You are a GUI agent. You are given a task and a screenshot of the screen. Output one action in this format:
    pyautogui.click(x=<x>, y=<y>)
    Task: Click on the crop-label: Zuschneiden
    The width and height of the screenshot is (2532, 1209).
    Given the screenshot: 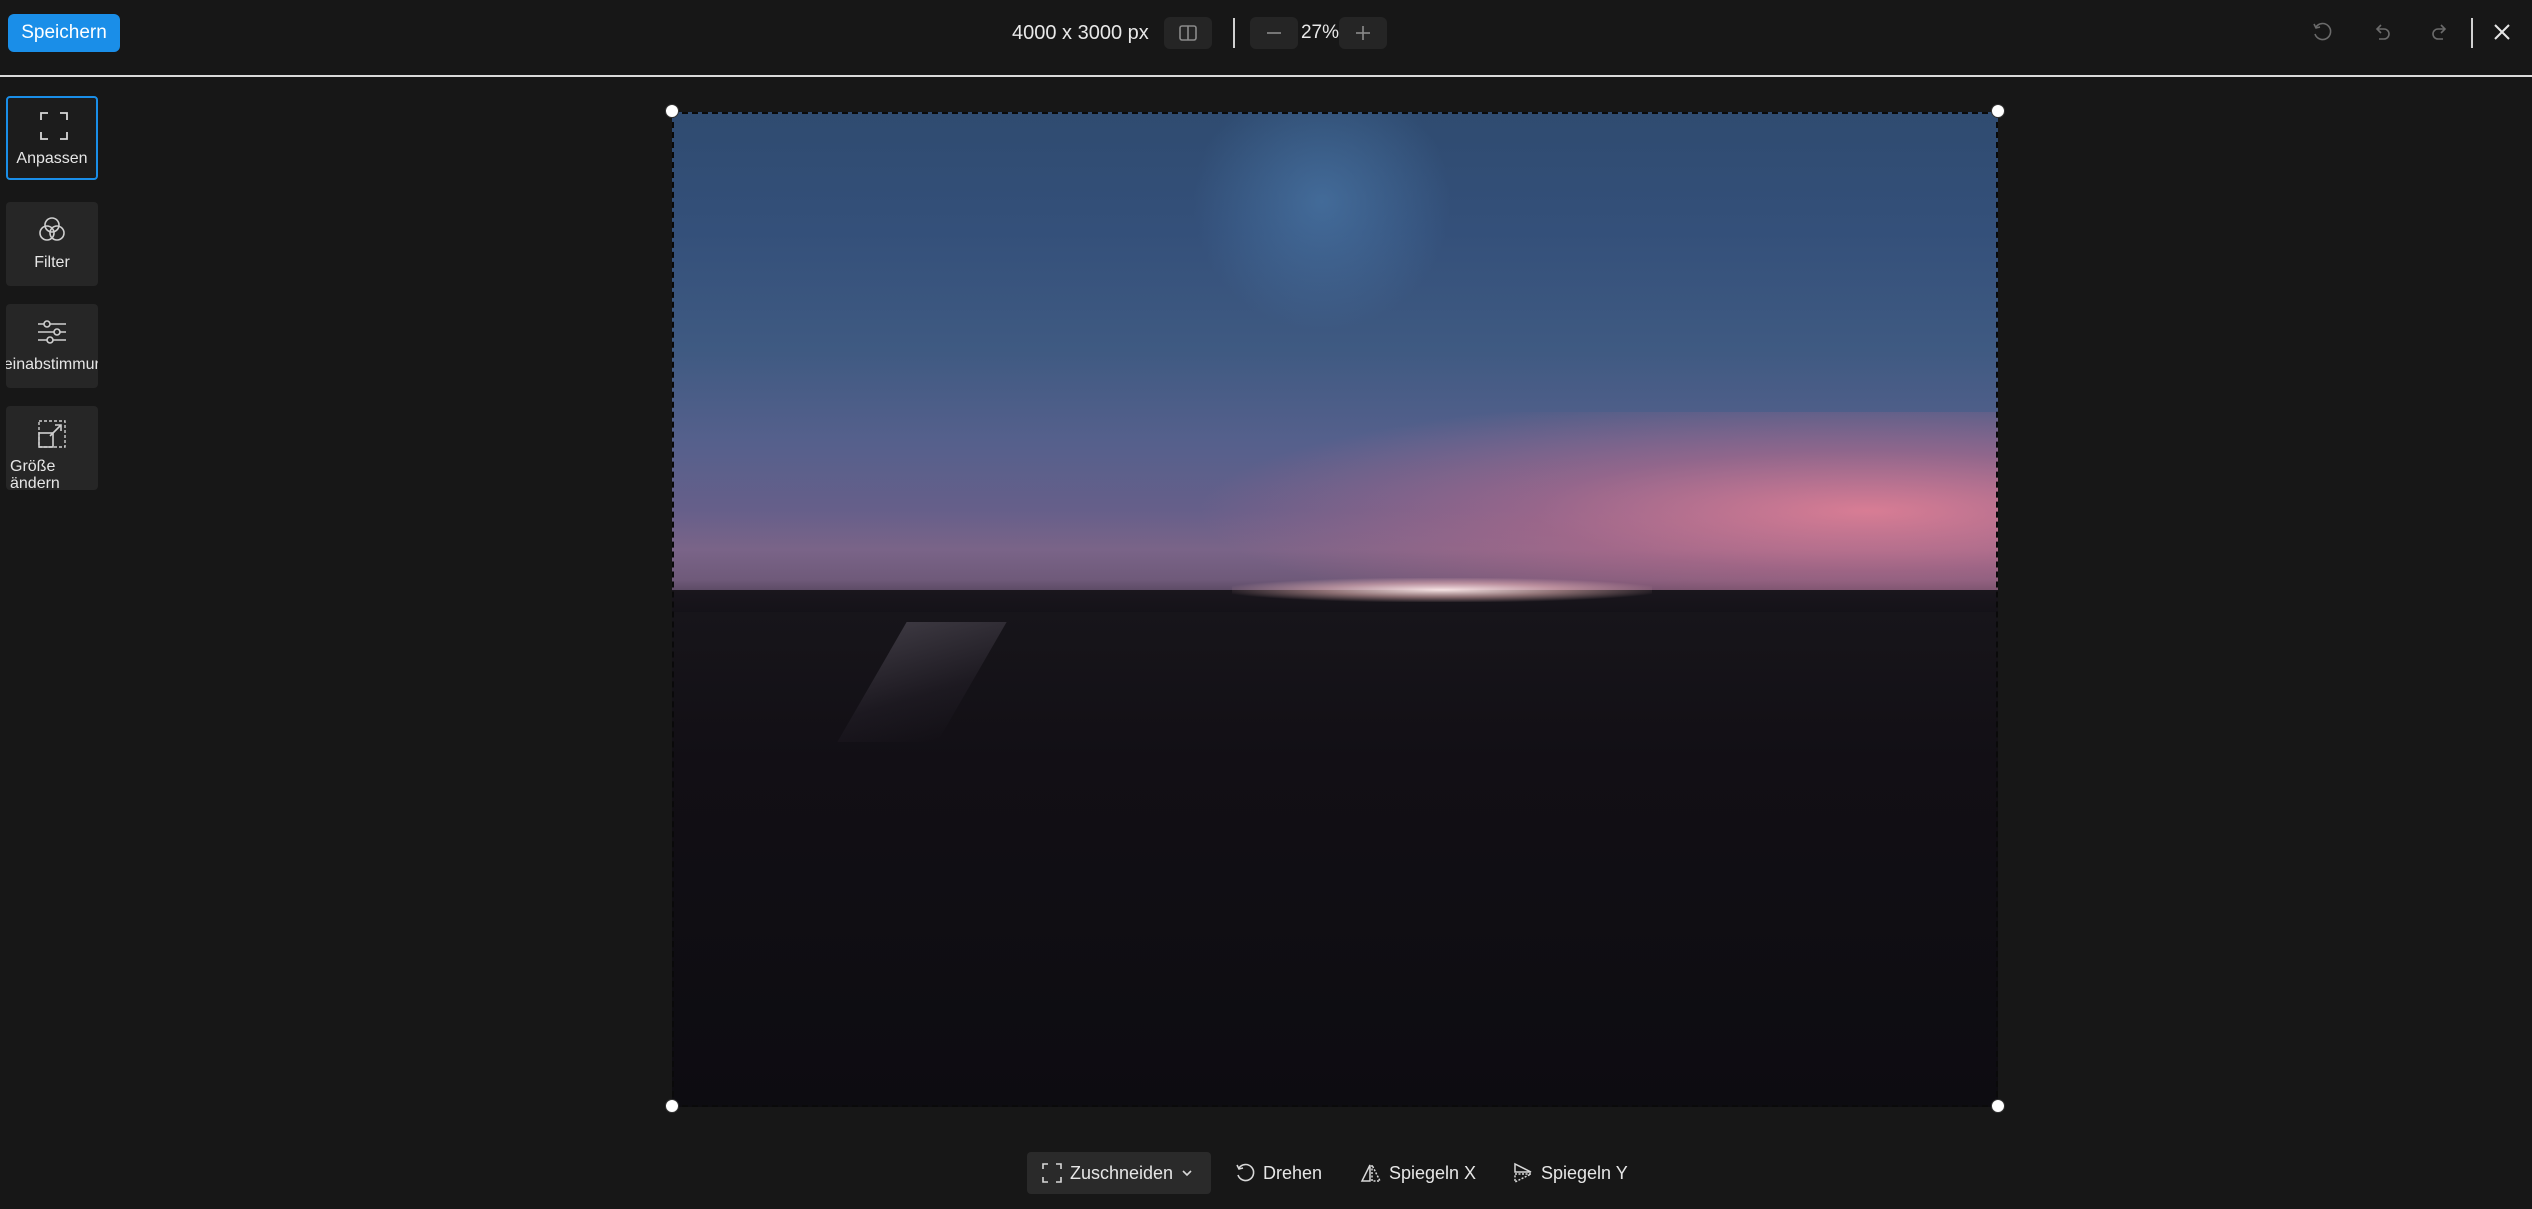 What is the action you would take?
    pyautogui.click(x=1122, y=1172)
    